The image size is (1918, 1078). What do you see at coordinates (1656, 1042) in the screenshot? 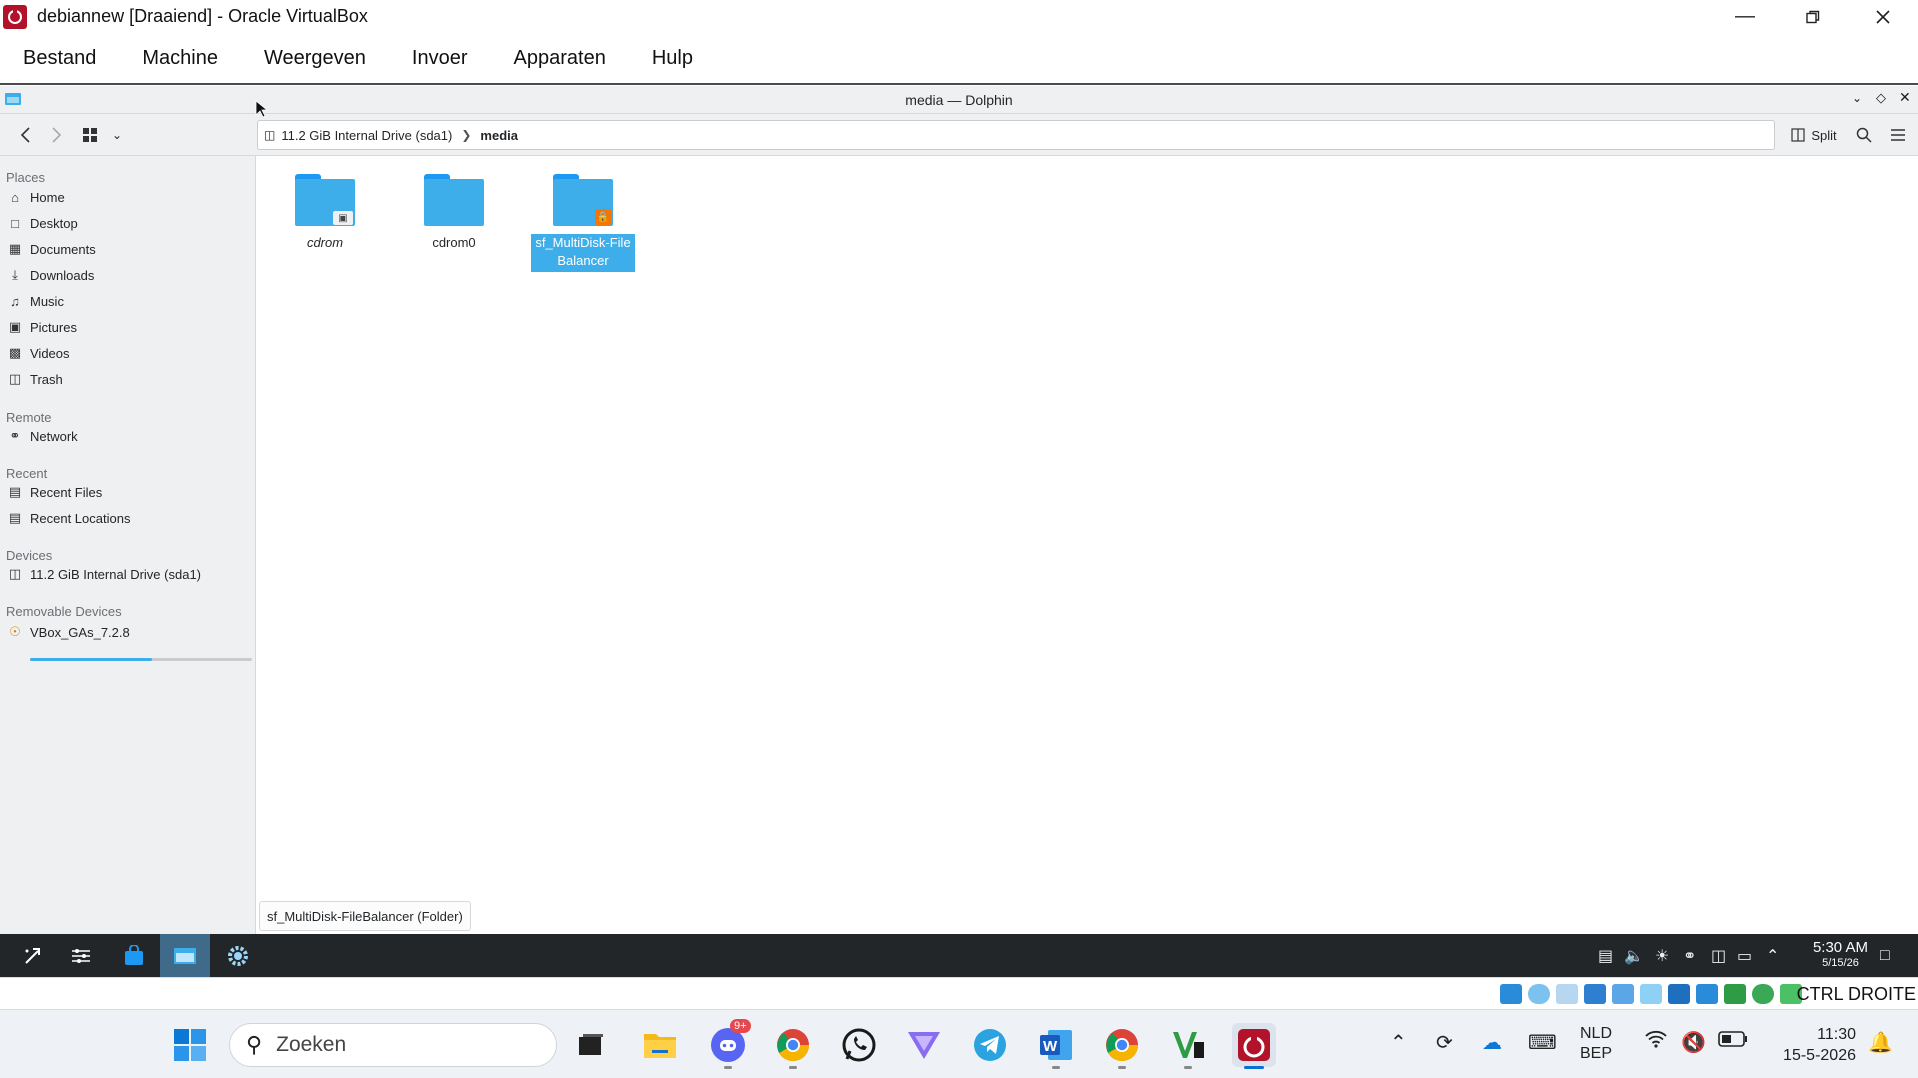
I see `wifi-icon` at bounding box center [1656, 1042].